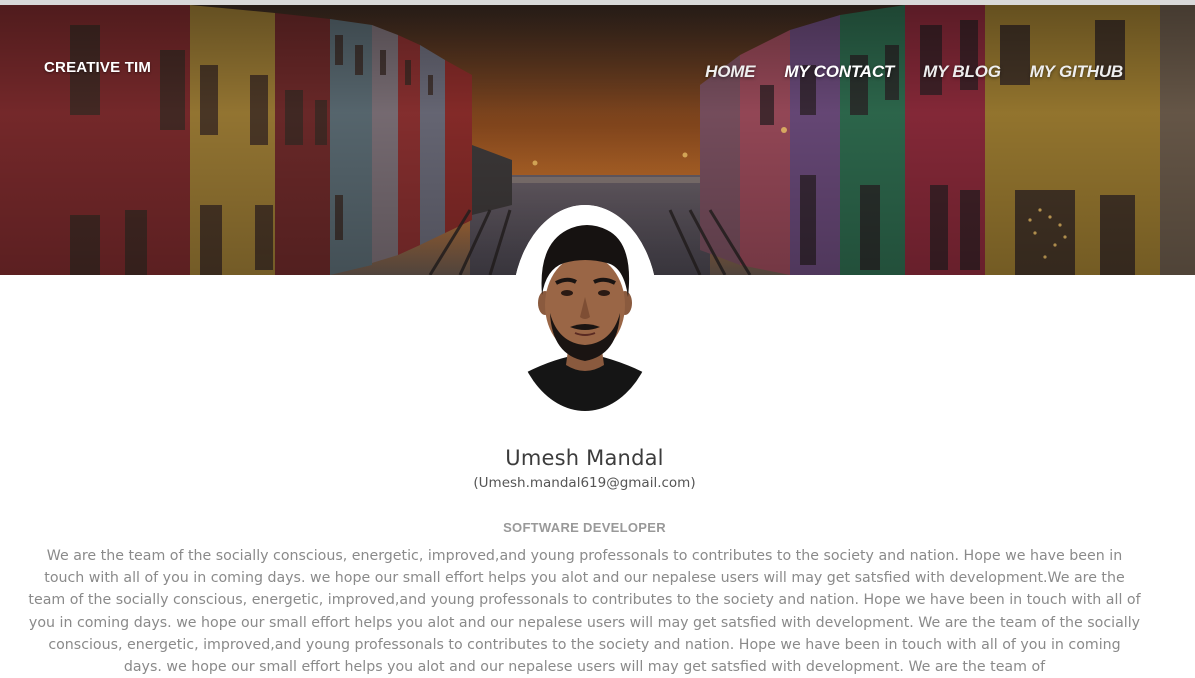 The height and width of the screenshot is (678, 1195). I want to click on profile-name: Umesh Mandal, so click(584, 458).